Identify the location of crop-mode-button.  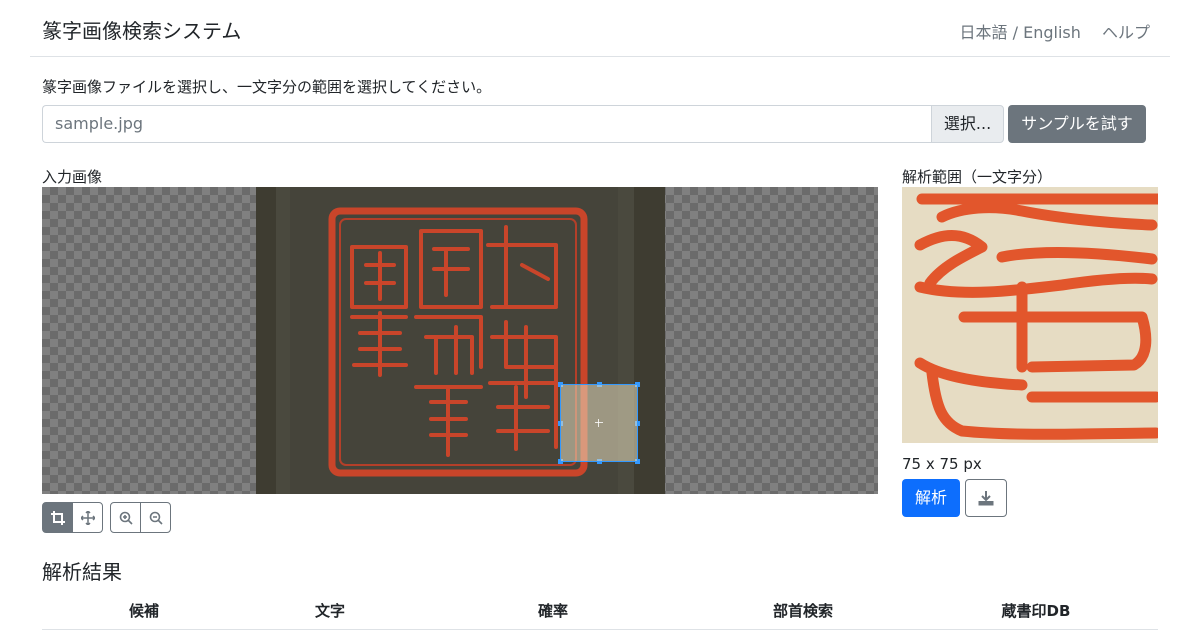
(57, 517).